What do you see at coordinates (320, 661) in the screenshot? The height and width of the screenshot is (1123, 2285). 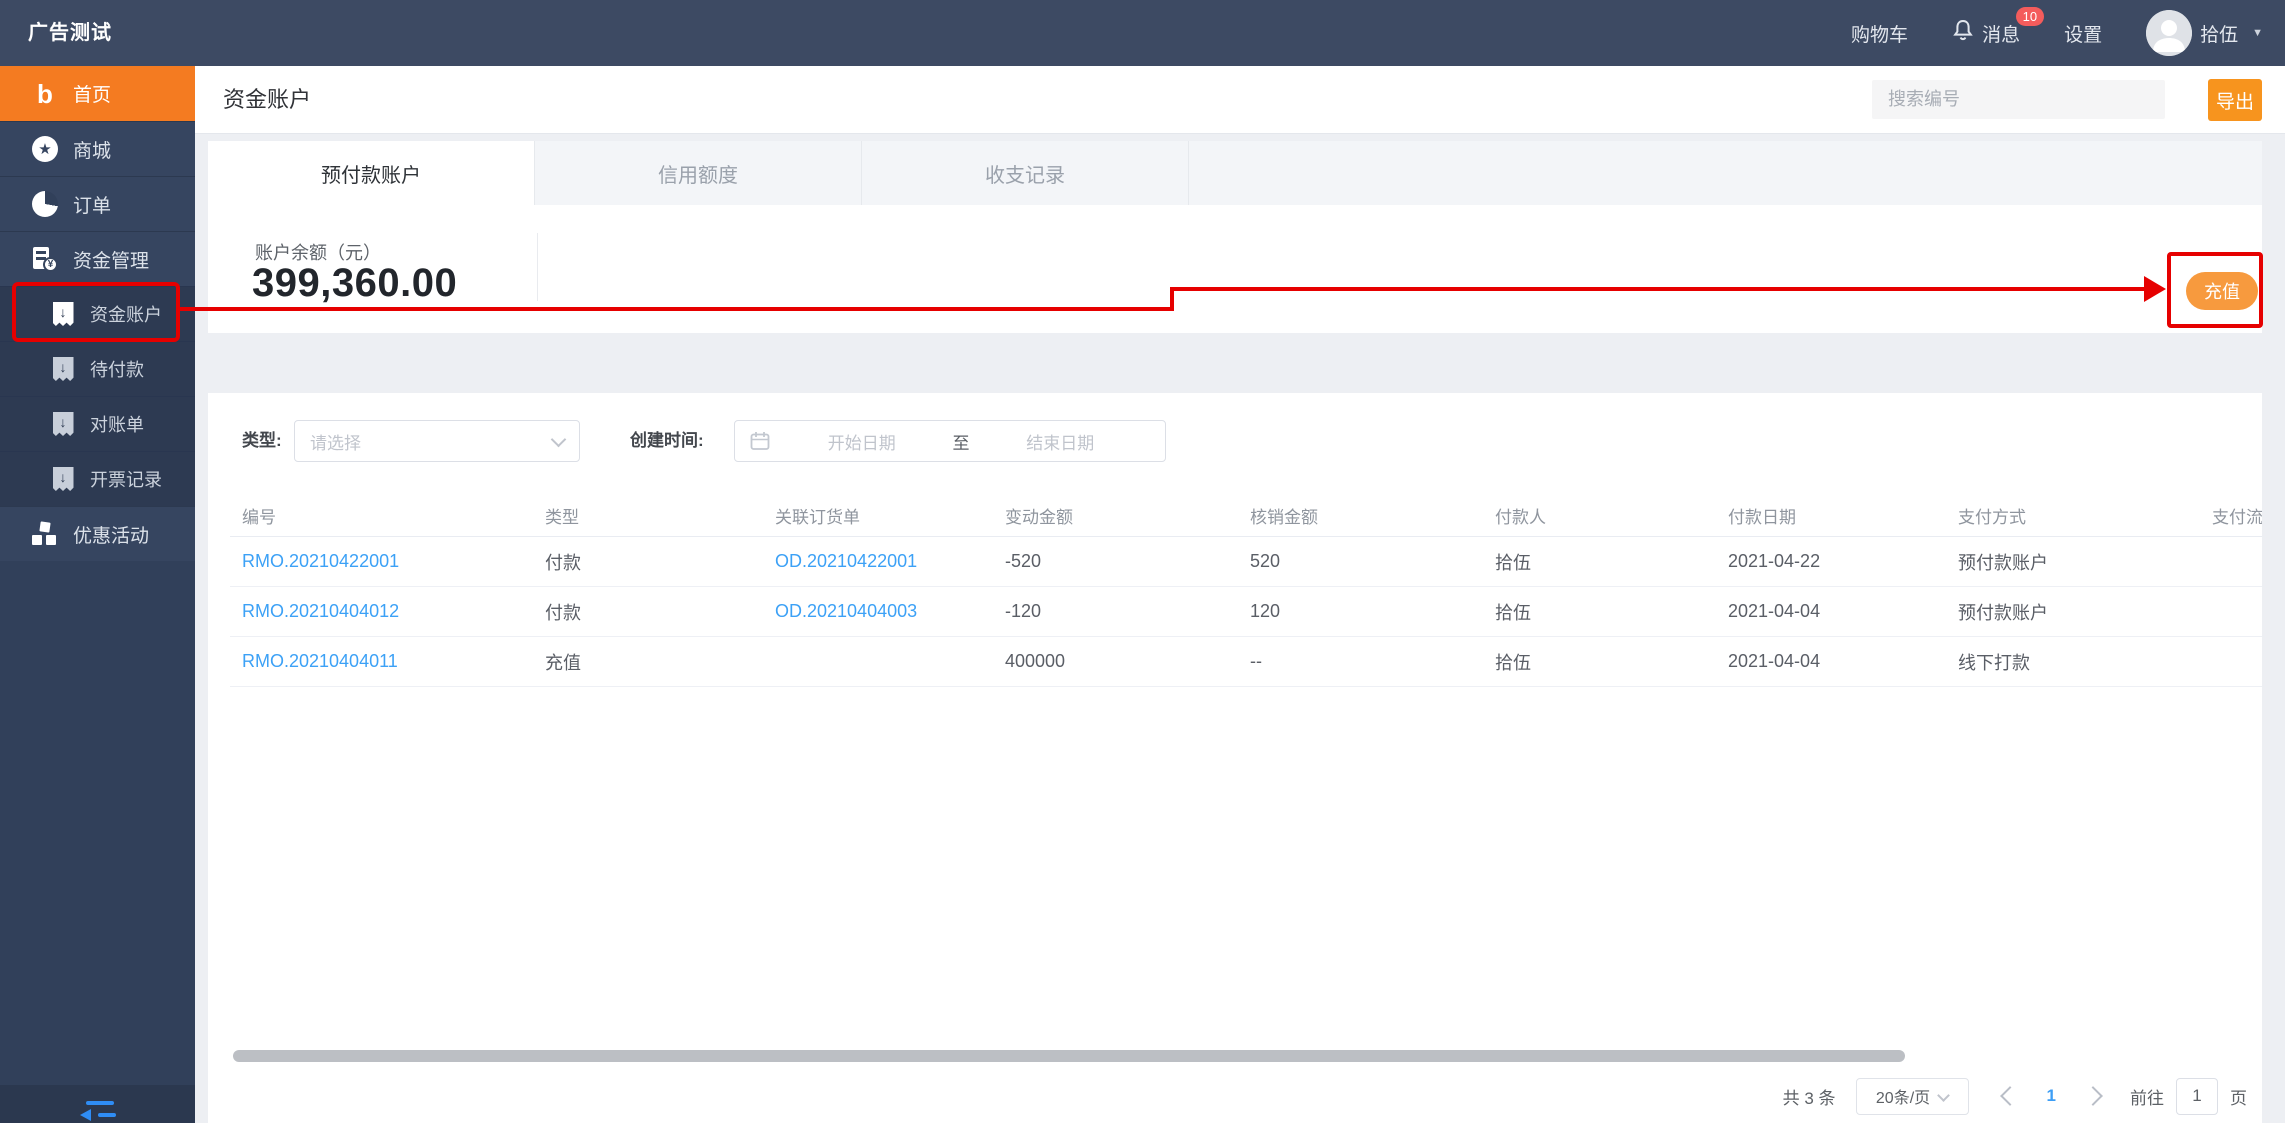 I see `record-id-link: RMO.20210404011` at bounding box center [320, 661].